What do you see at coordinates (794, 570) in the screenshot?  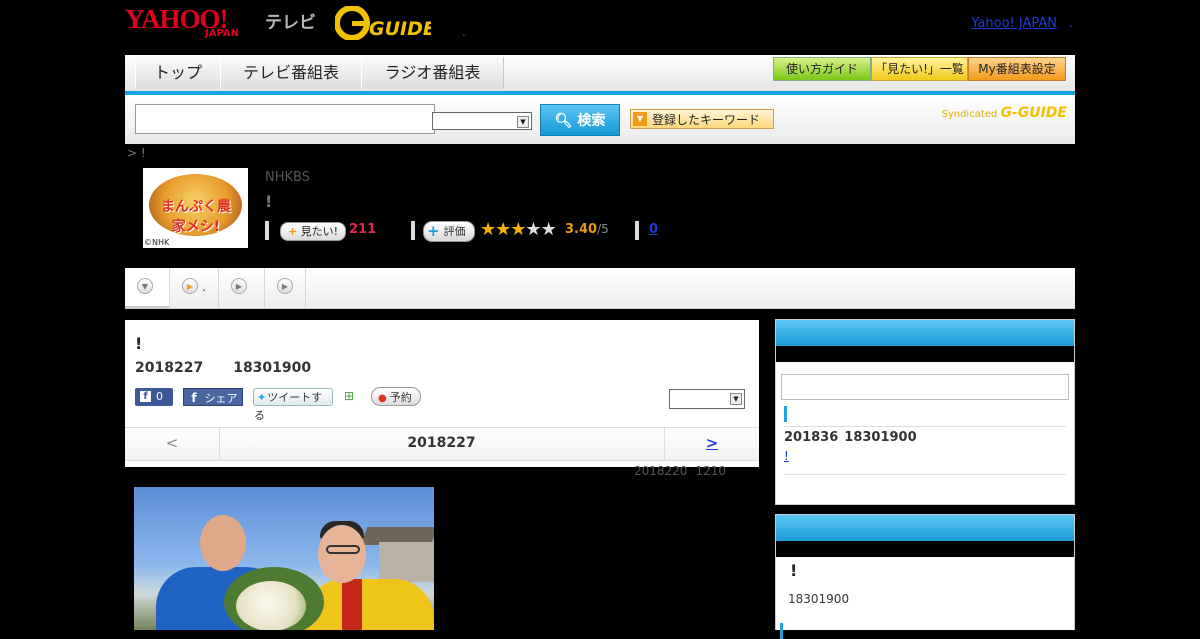 I see `related-program-title: !` at bounding box center [794, 570].